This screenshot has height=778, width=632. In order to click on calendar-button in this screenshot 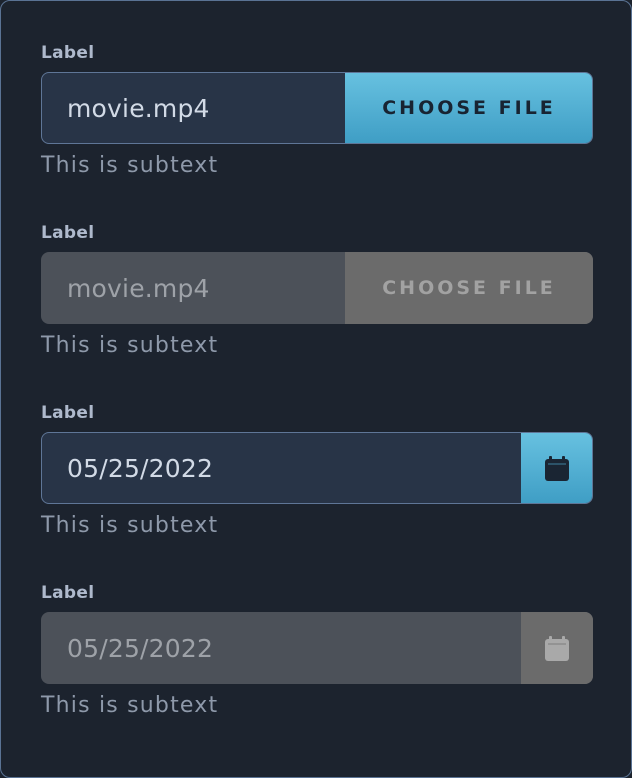, I will do `click(556, 468)`.